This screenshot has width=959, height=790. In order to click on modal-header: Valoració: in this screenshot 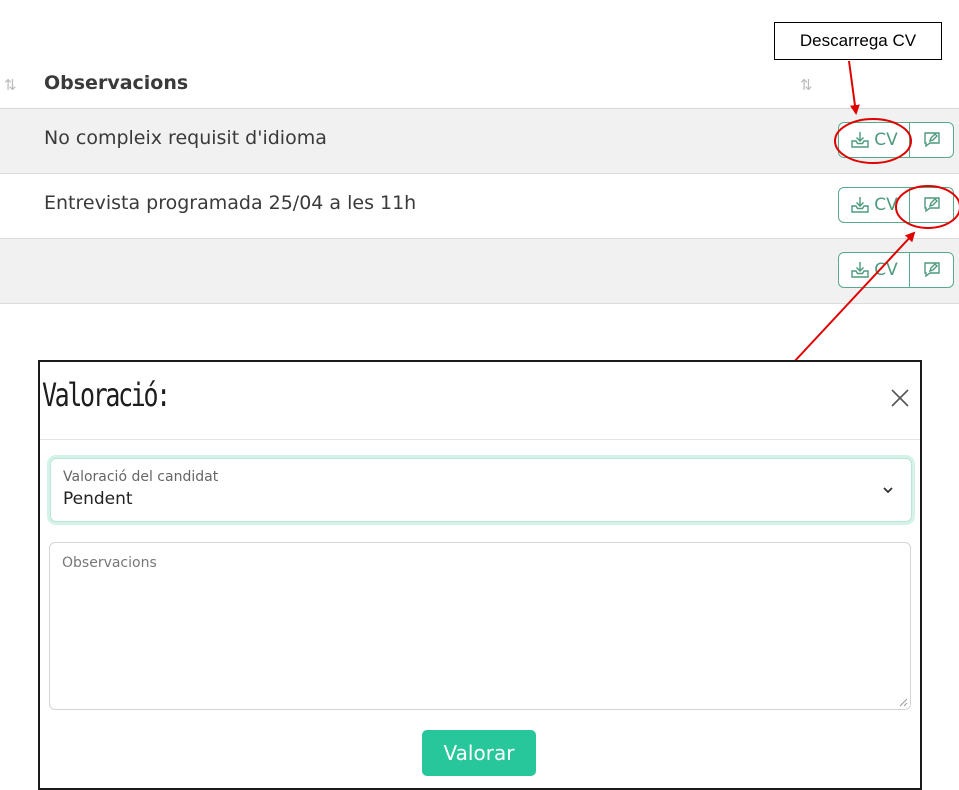, I will do `click(480, 401)`.